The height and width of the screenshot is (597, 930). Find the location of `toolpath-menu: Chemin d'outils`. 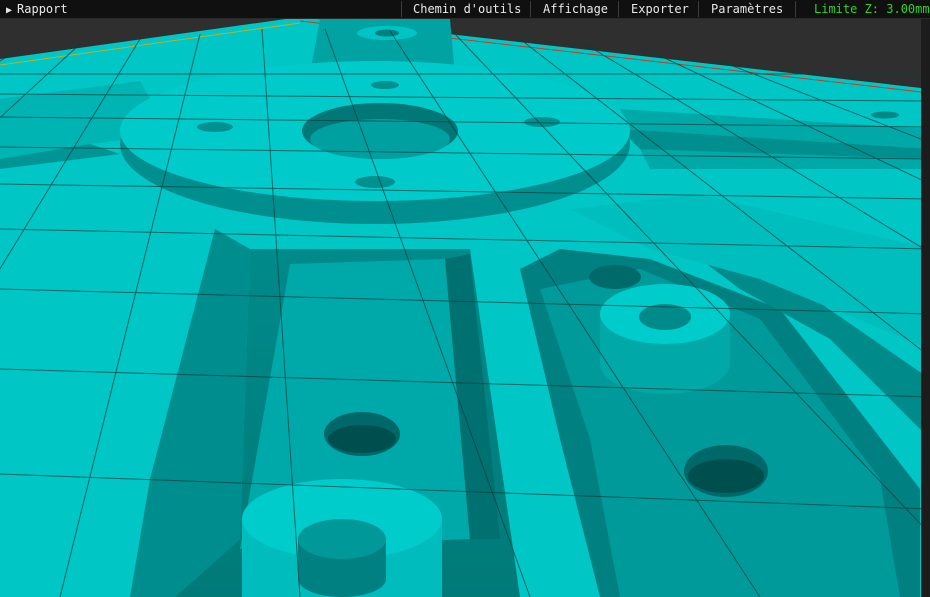

toolpath-menu: Chemin d'outils is located at coordinates (467, 9).